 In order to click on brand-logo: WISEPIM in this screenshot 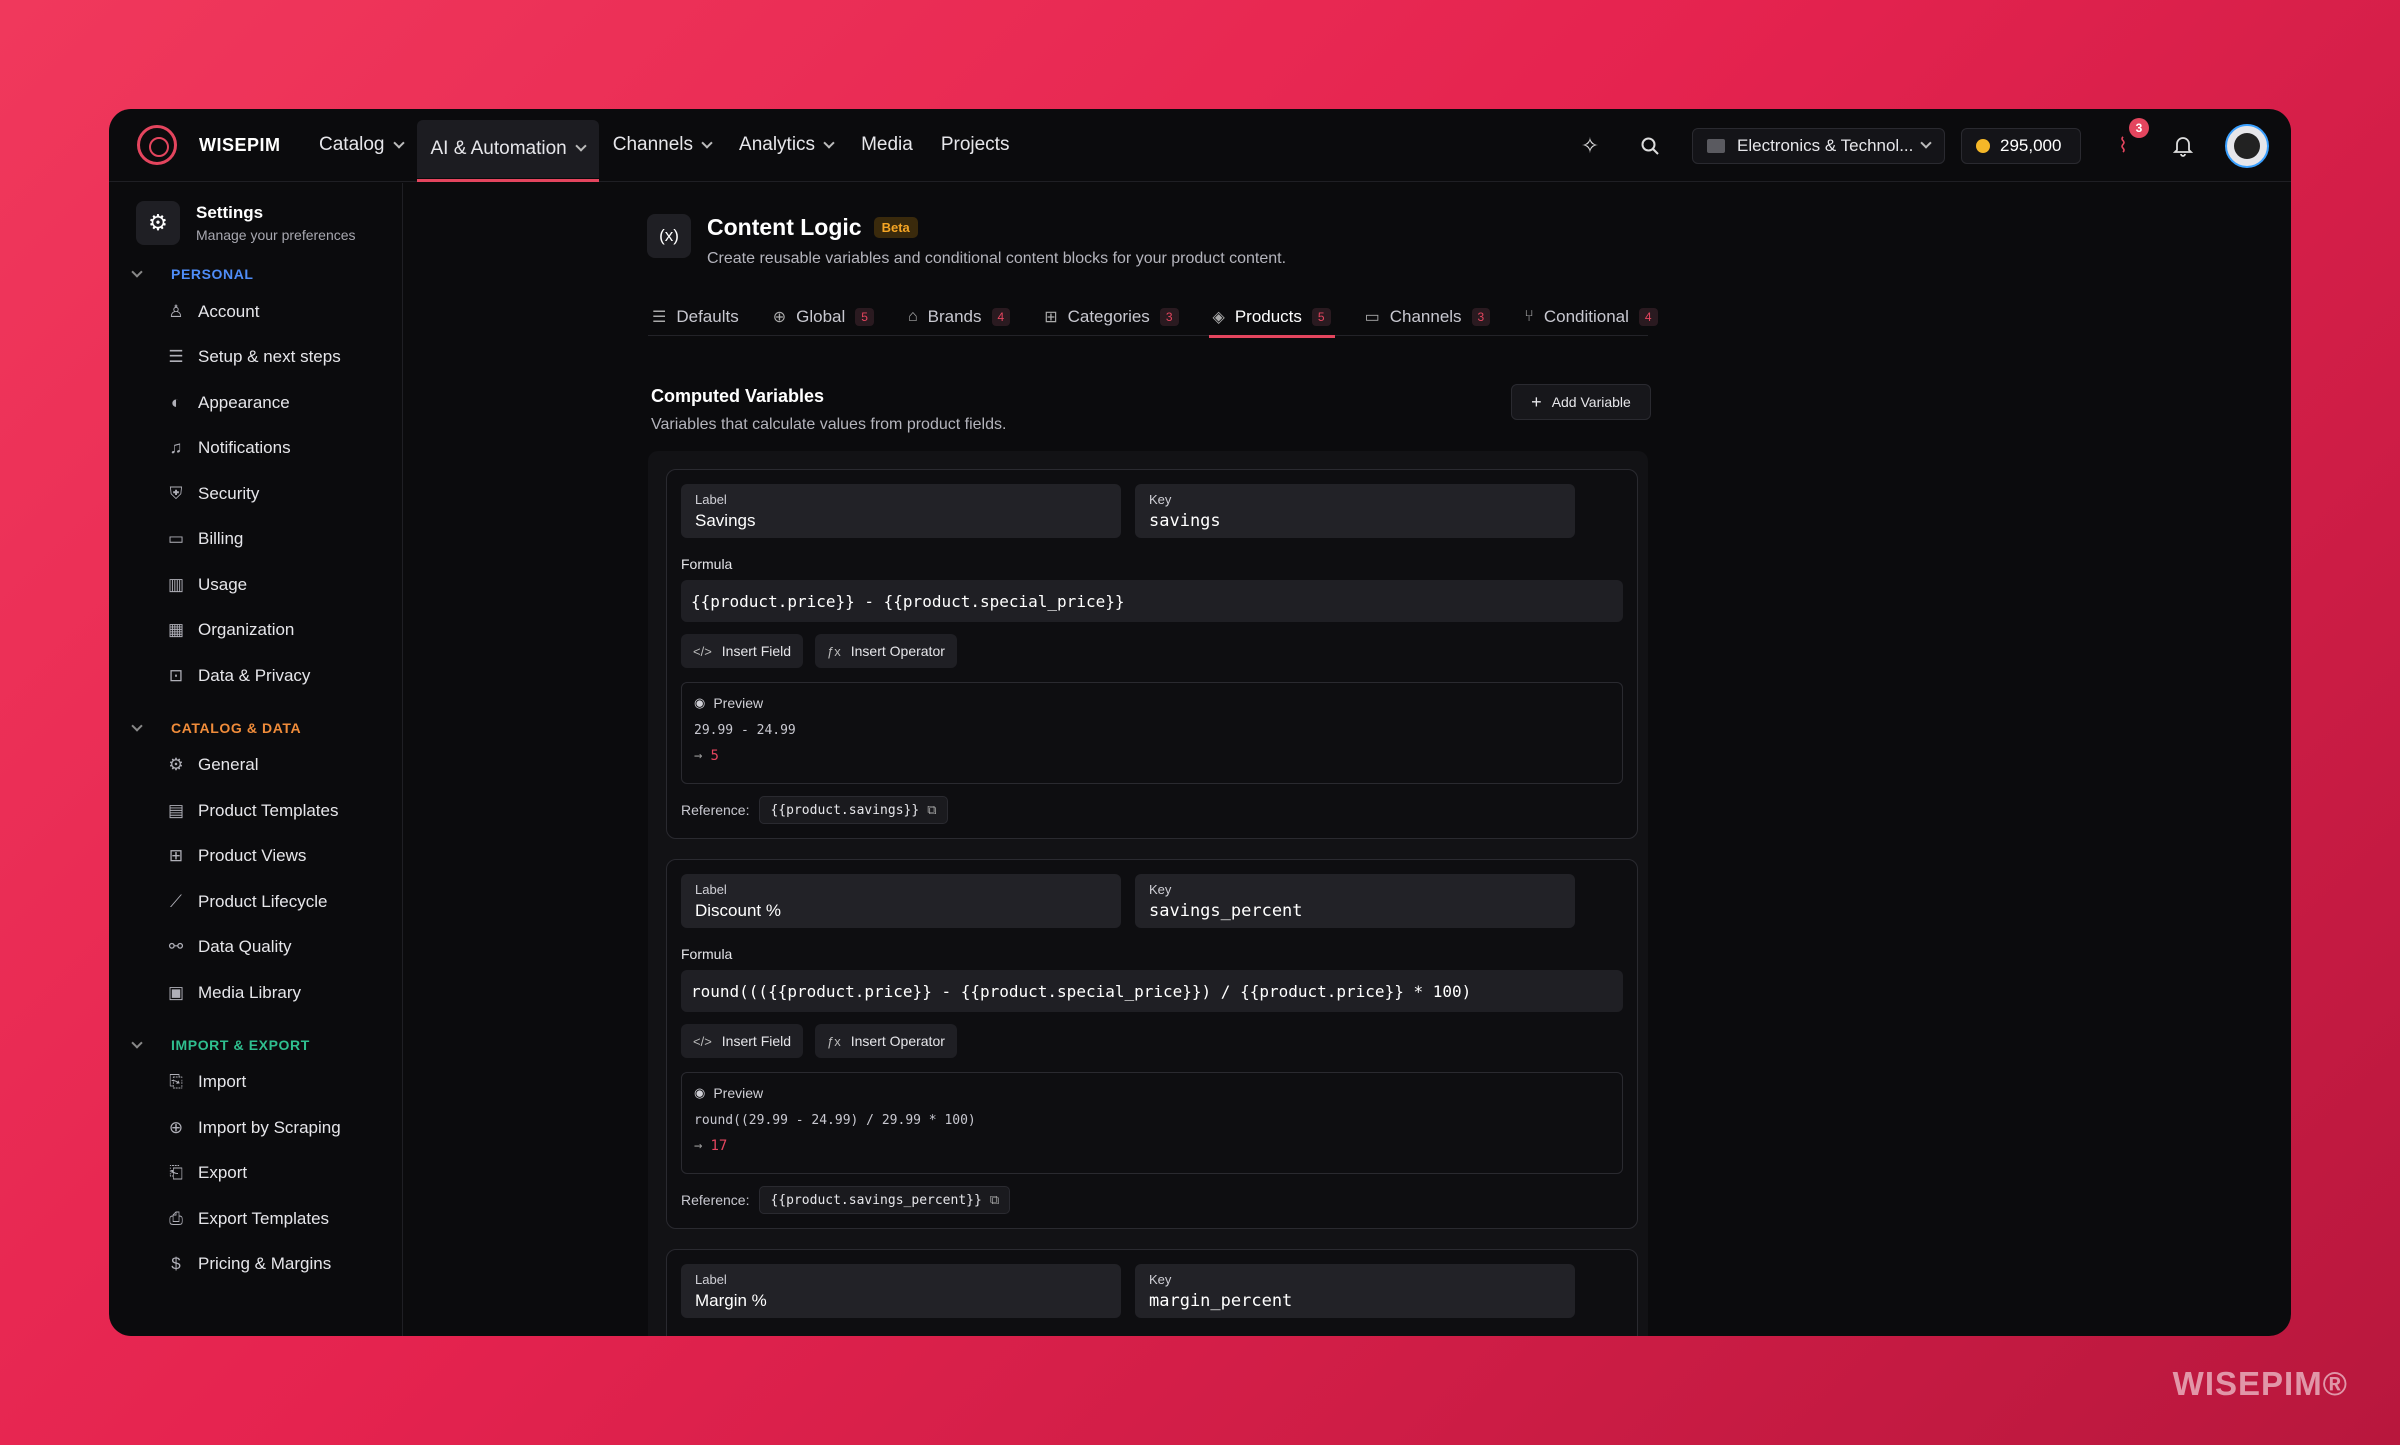, I will do `click(213, 145)`.